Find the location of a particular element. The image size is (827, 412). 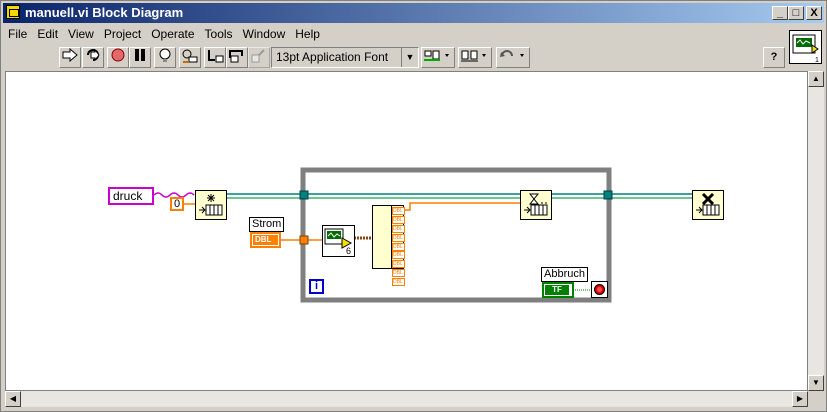

run-continuously-button is located at coordinates (93, 57).